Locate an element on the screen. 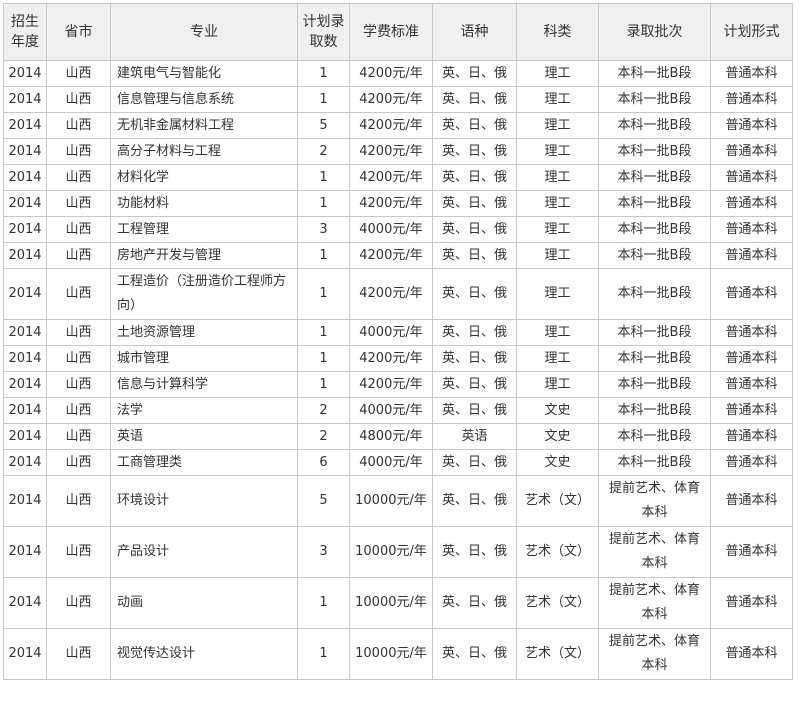 The image size is (804, 706). header-province: 省市 is located at coordinates (78, 32).